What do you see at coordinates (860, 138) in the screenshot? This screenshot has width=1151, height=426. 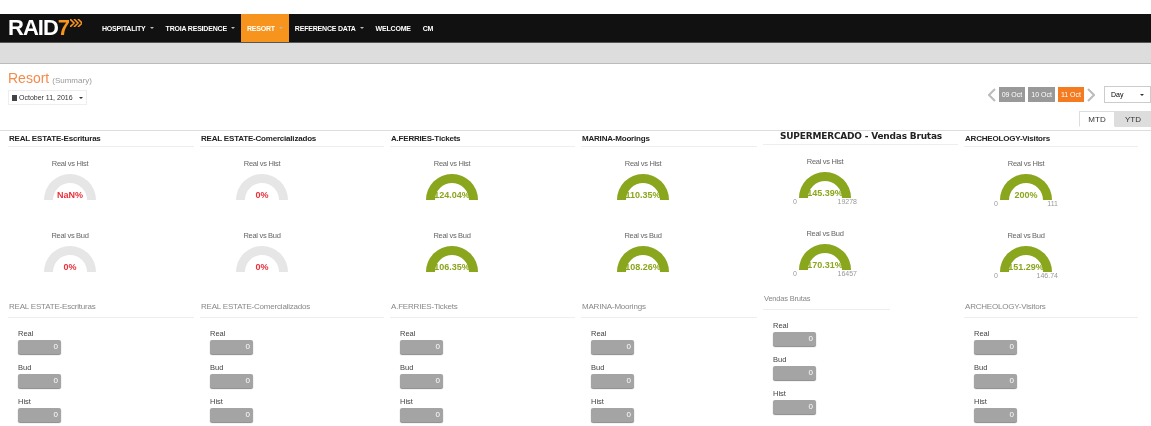 I see `panel-title: SUPERMERCADO - Vendas Brutas` at bounding box center [860, 138].